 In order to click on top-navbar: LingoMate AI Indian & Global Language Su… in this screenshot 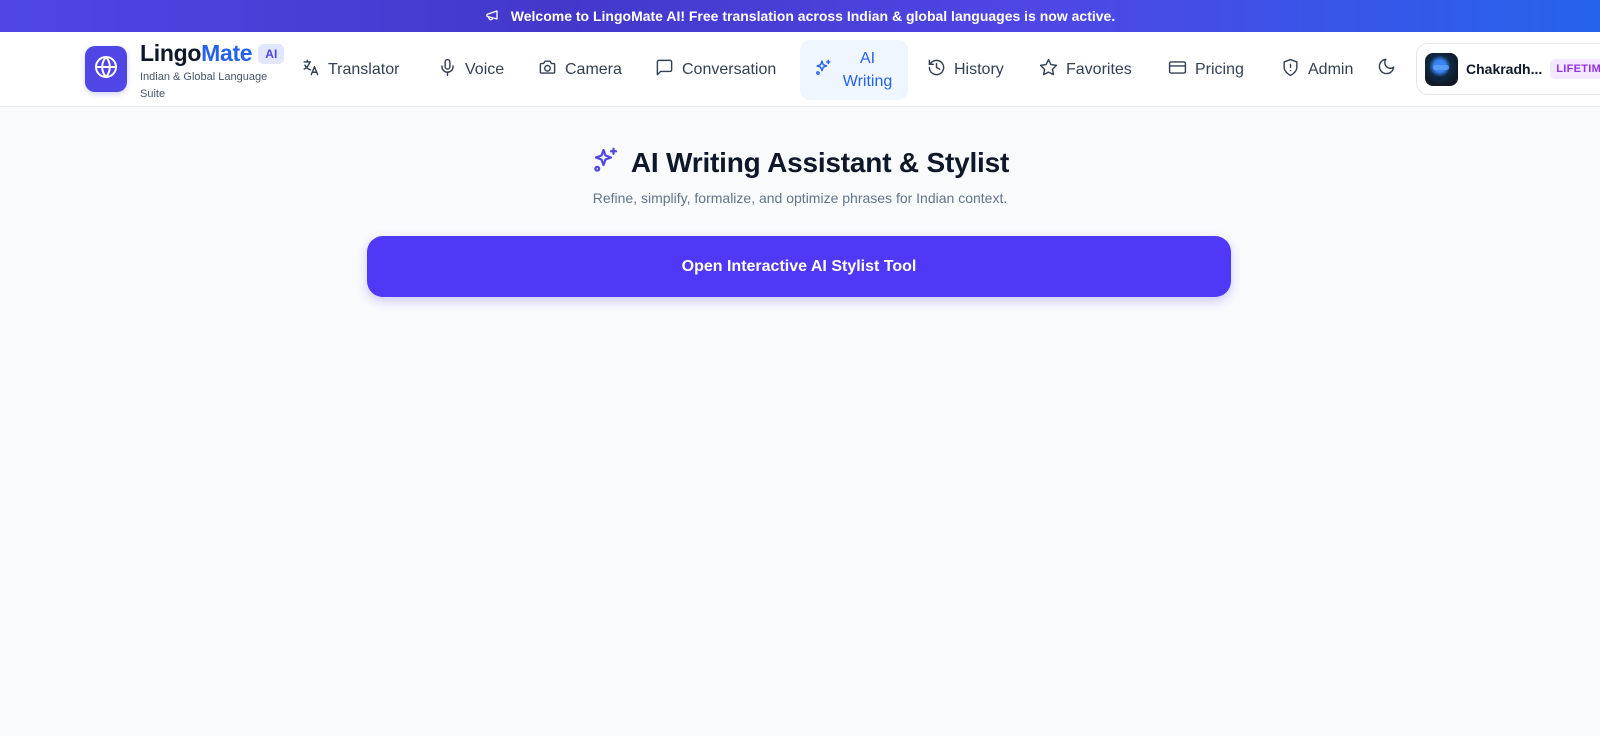, I will do `click(800, 69)`.